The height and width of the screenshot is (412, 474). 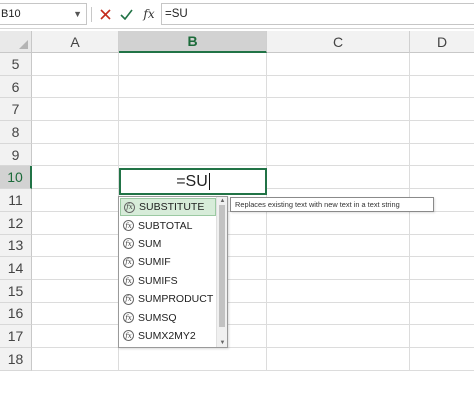 I want to click on select-all-corner, so click(x=16, y=42).